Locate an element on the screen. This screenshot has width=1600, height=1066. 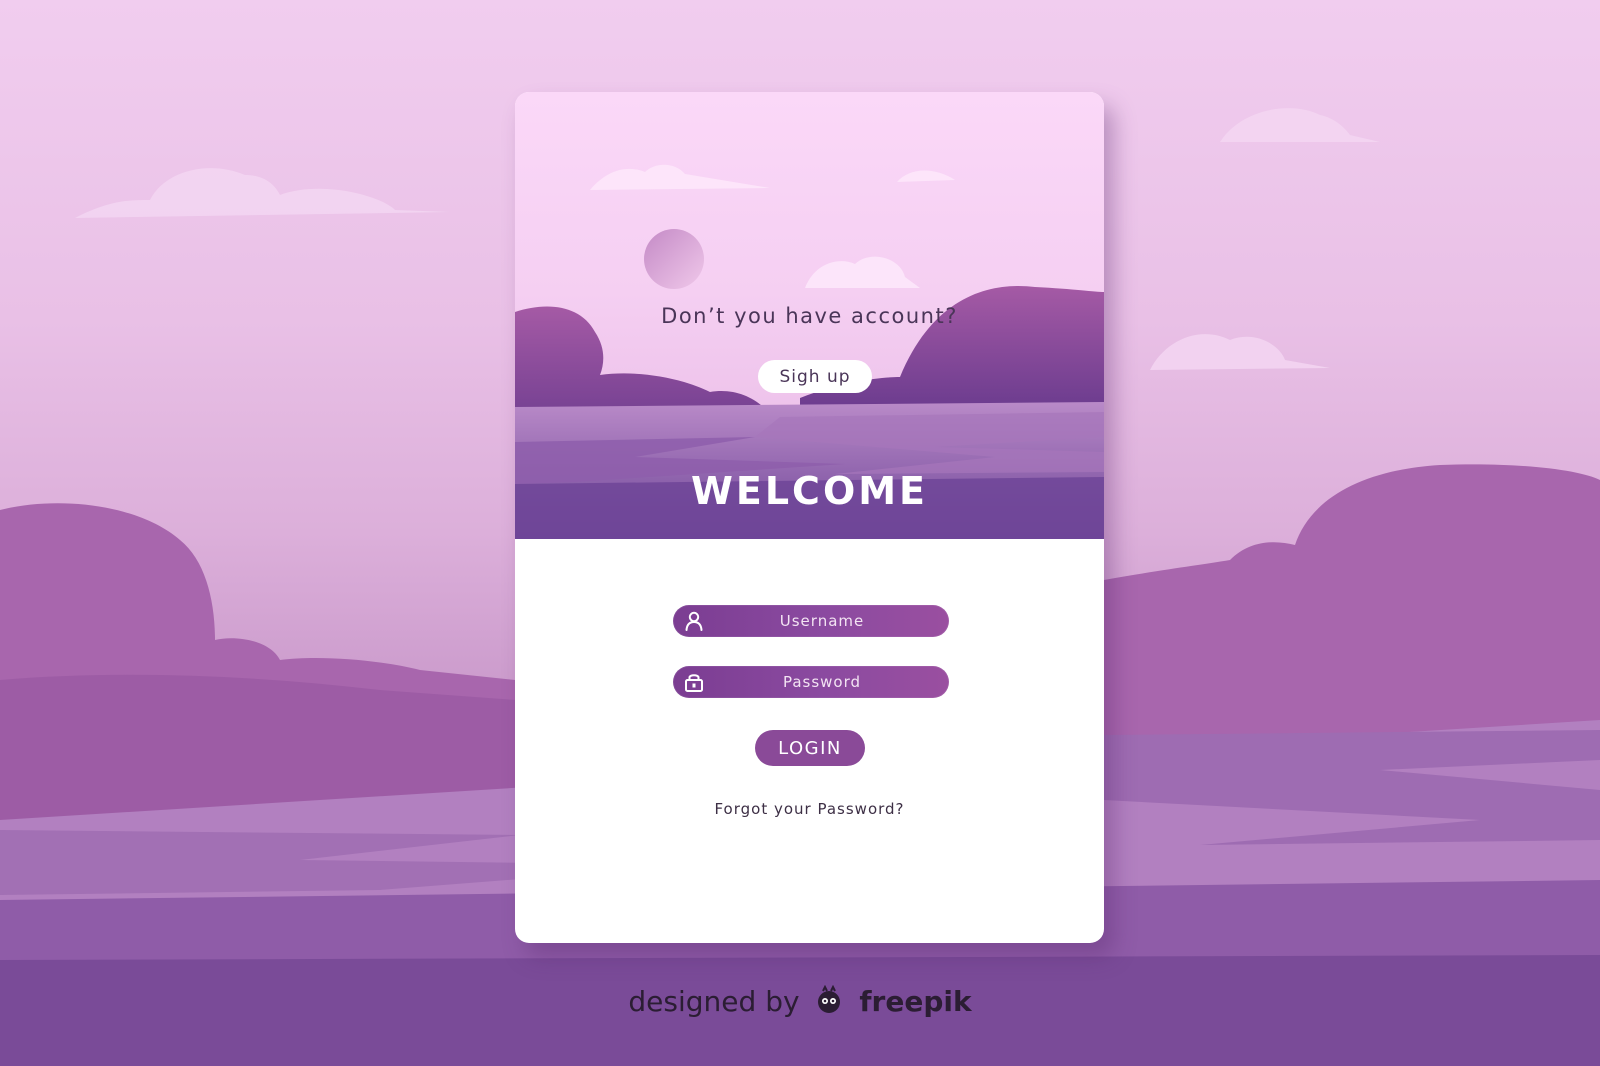
user-icon is located at coordinates (694, 621).